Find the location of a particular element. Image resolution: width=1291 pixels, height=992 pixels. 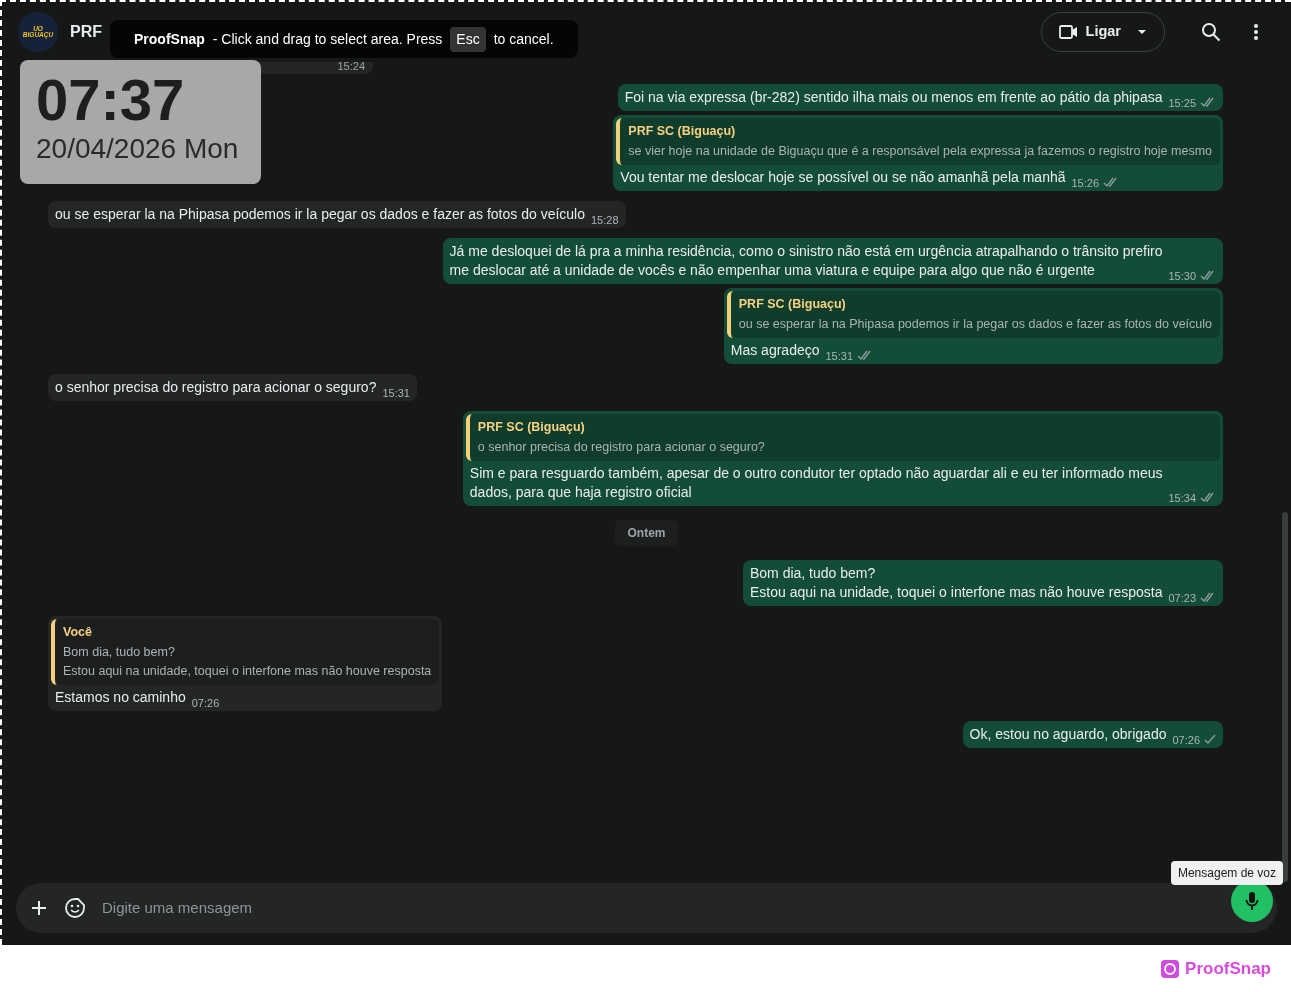

clock-time: 07:37 is located at coordinates (111, 100).